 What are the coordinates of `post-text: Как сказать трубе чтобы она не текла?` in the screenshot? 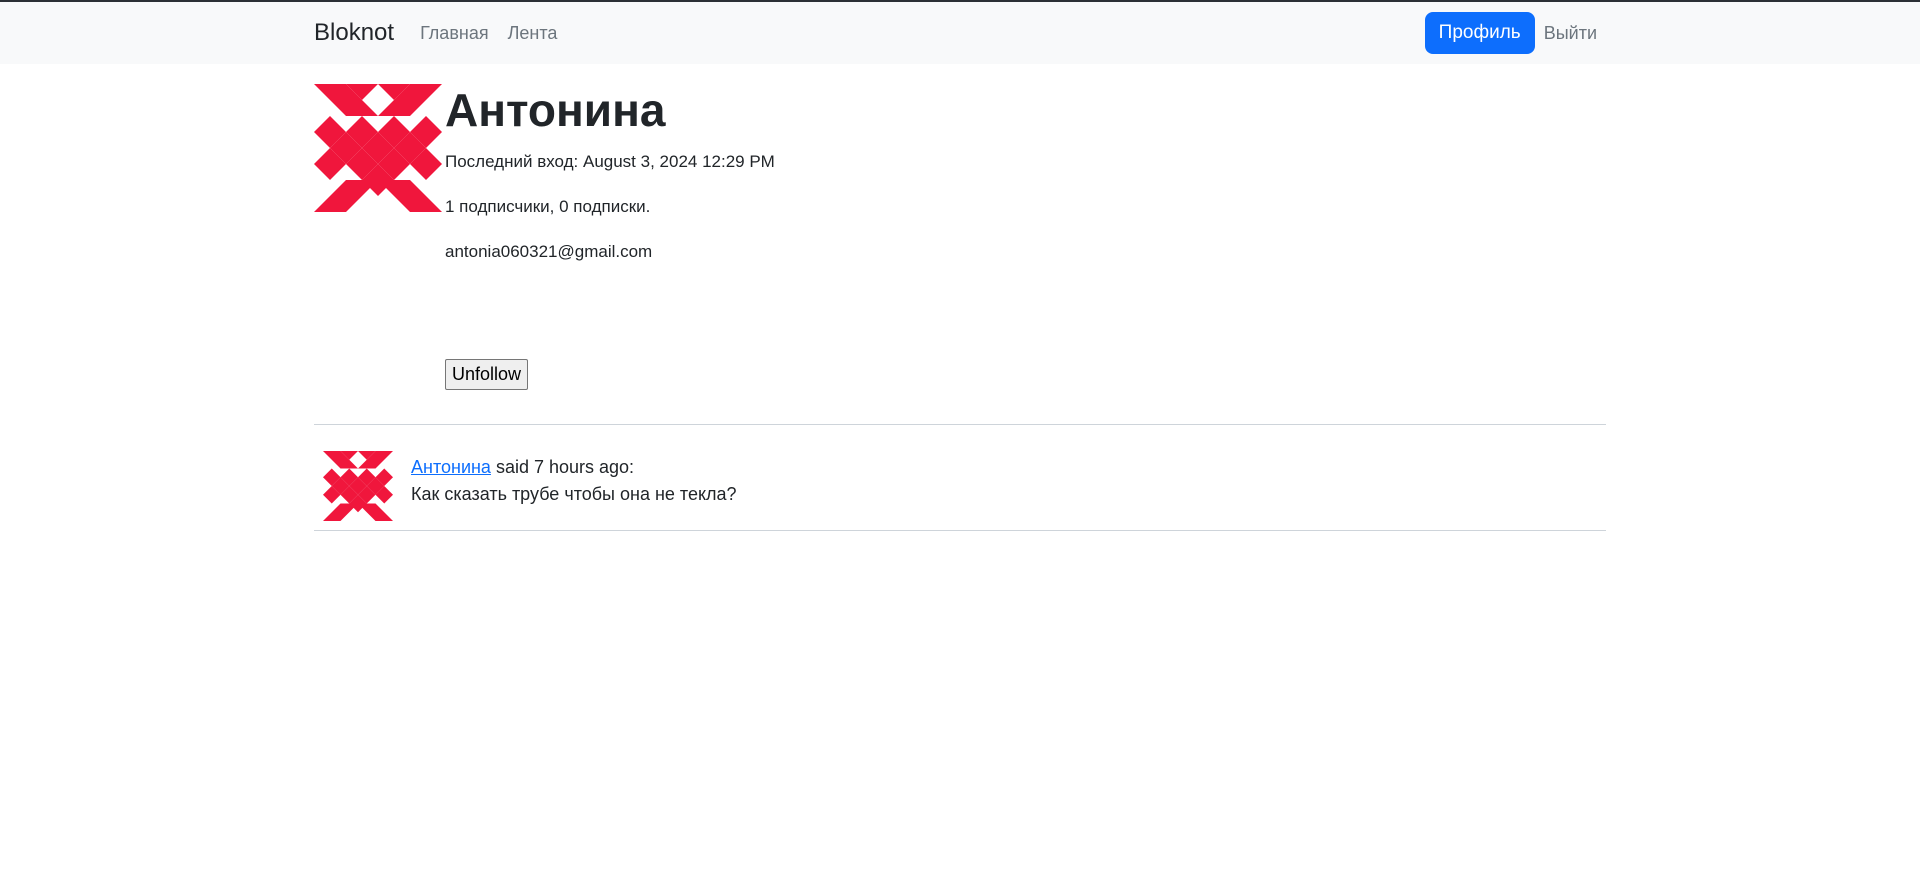 It's located at (574, 494).